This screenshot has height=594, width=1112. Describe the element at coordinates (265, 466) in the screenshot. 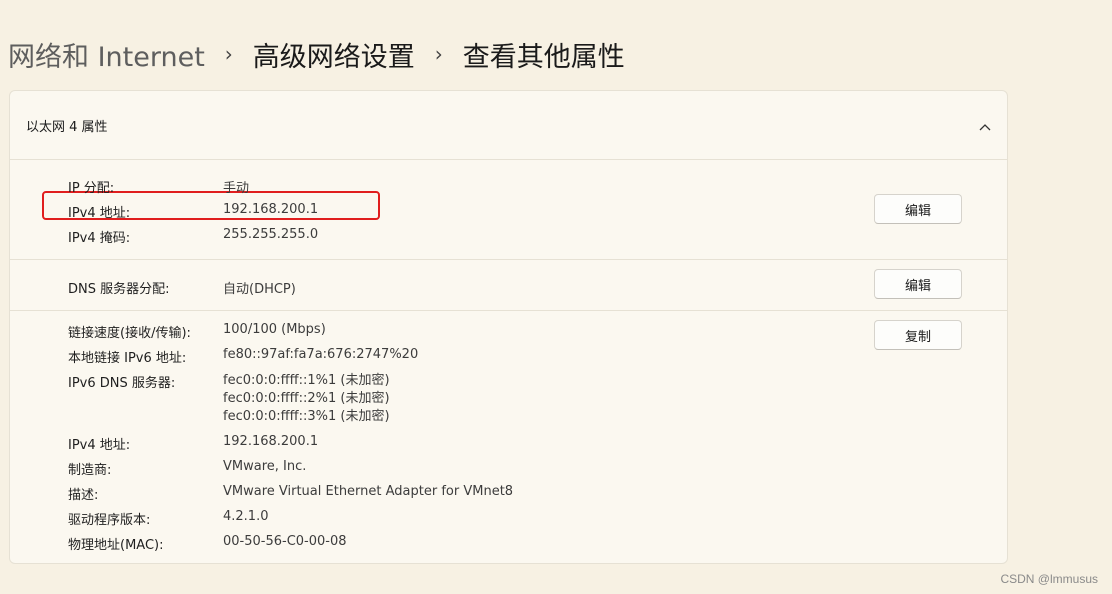

I see `detail-value: VMware, Inc.` at that location.